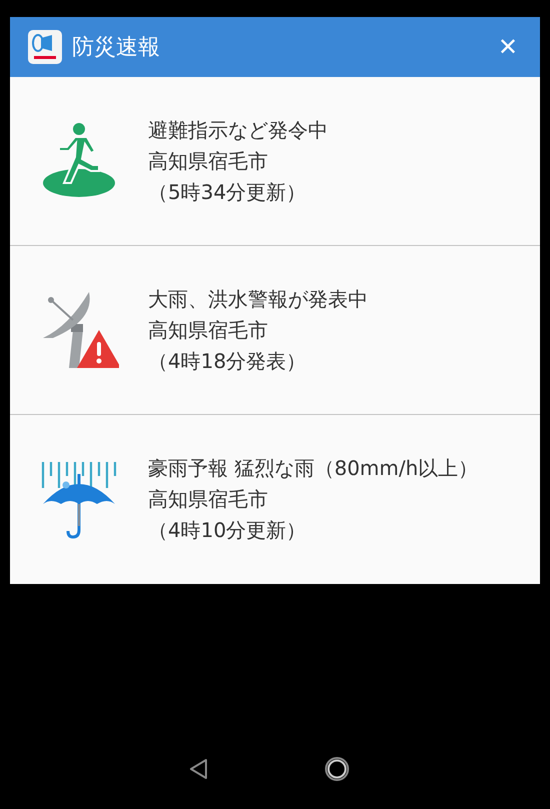 This screenshot has width=550, height=809. I want to click on umbrella-rain-icon, so click(79, 500).